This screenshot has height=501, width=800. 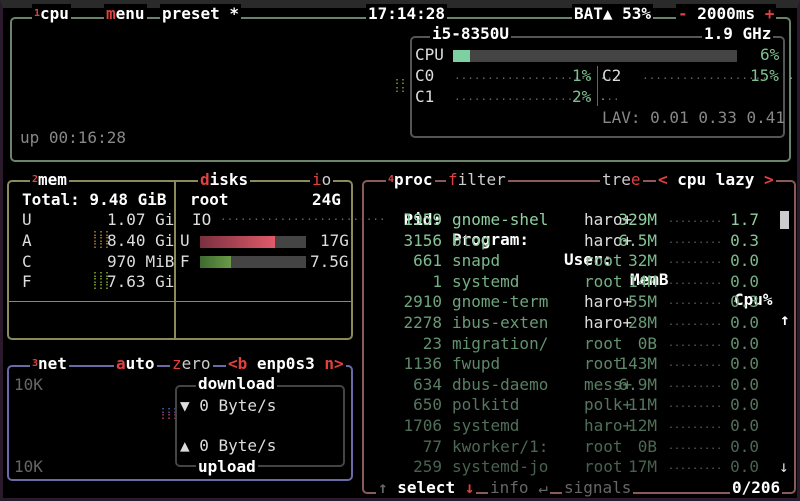 What do you see at coordinates (429, 54) in the screenshot?
I see `cpu-total-label: CPU` at bounding box center [429, 54].